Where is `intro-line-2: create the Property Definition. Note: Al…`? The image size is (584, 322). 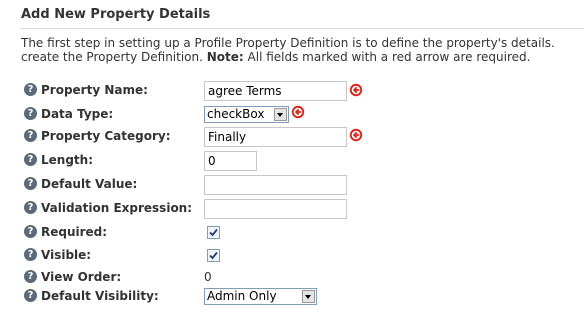 intro-line-2: create the Property Definition. Note: Al… is located at coordinates (302, 57).